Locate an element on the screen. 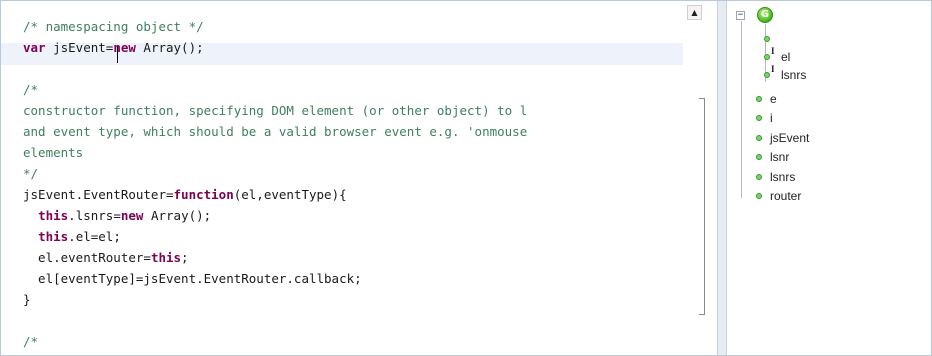  code-line: this.lsnrs=new Array(); is located at coordinates (275, 215).